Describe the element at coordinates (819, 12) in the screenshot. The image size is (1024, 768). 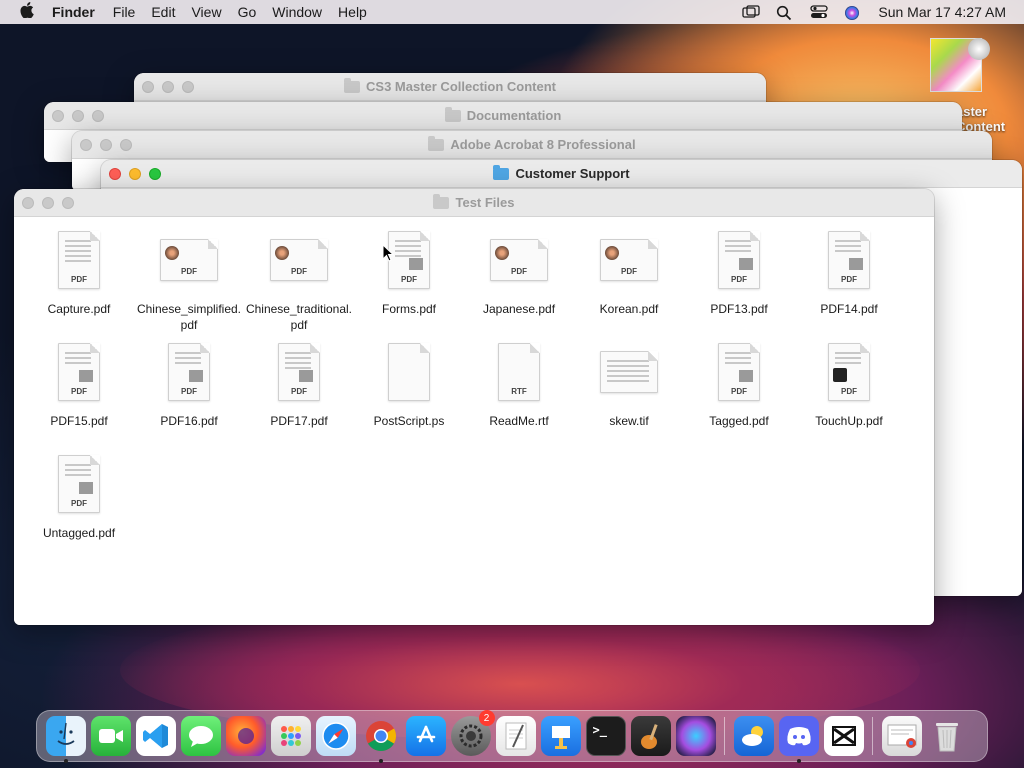
I see `control-center-icon` at that location.